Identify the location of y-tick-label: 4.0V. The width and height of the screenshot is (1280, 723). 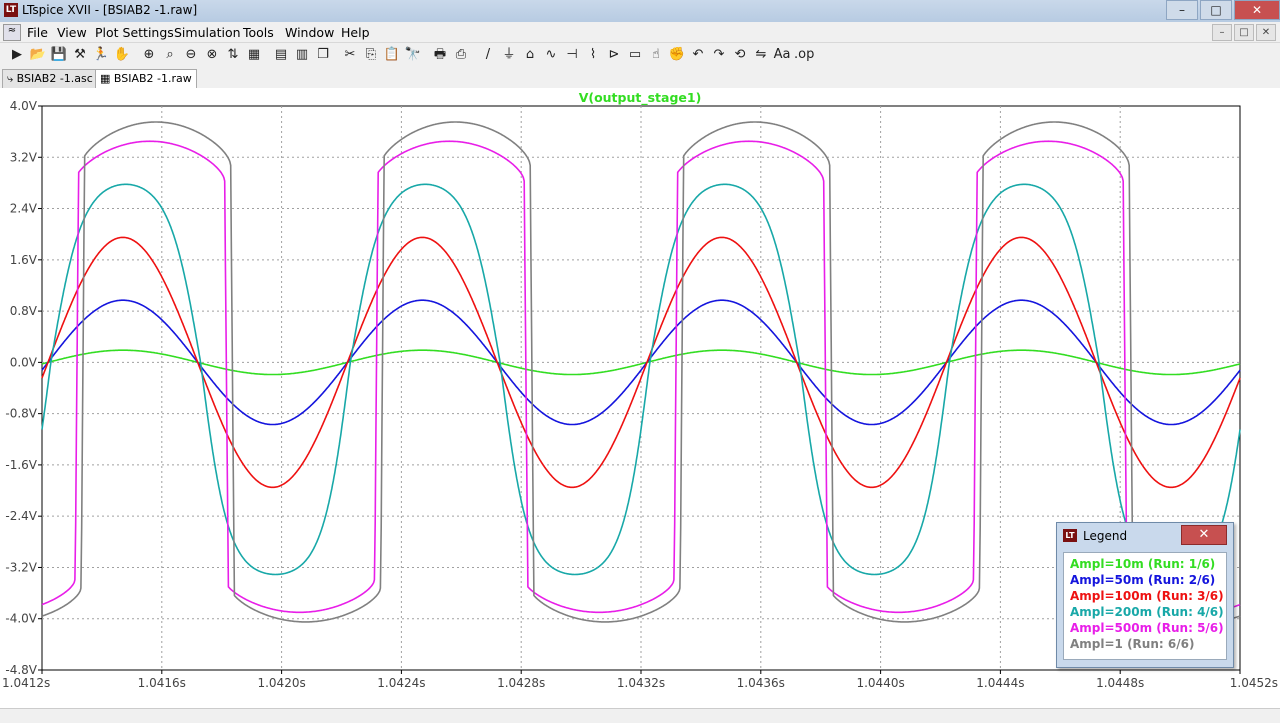
(24, 106).